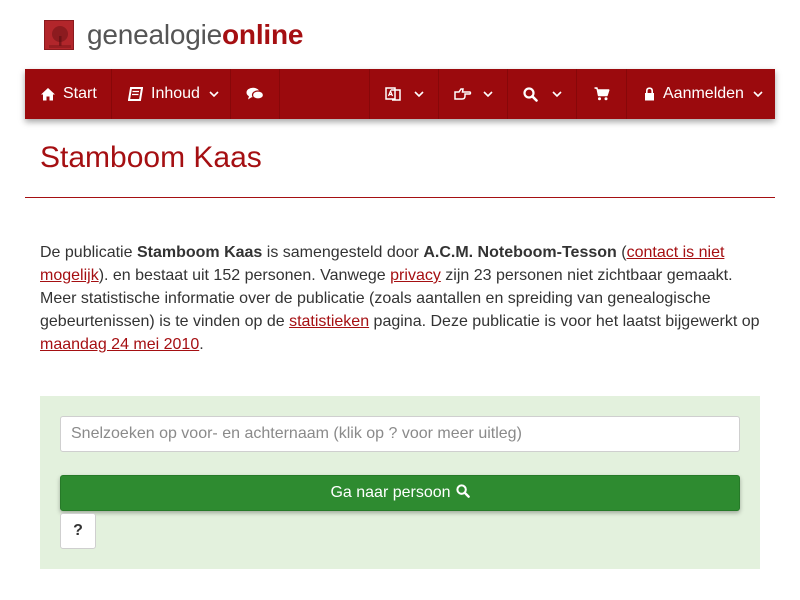 The width and height of the screenshot is (800, 600). Describe the element at coordinates (343, 252) in the screenshot. I see `intro-text: is samengesteld door` at that location.